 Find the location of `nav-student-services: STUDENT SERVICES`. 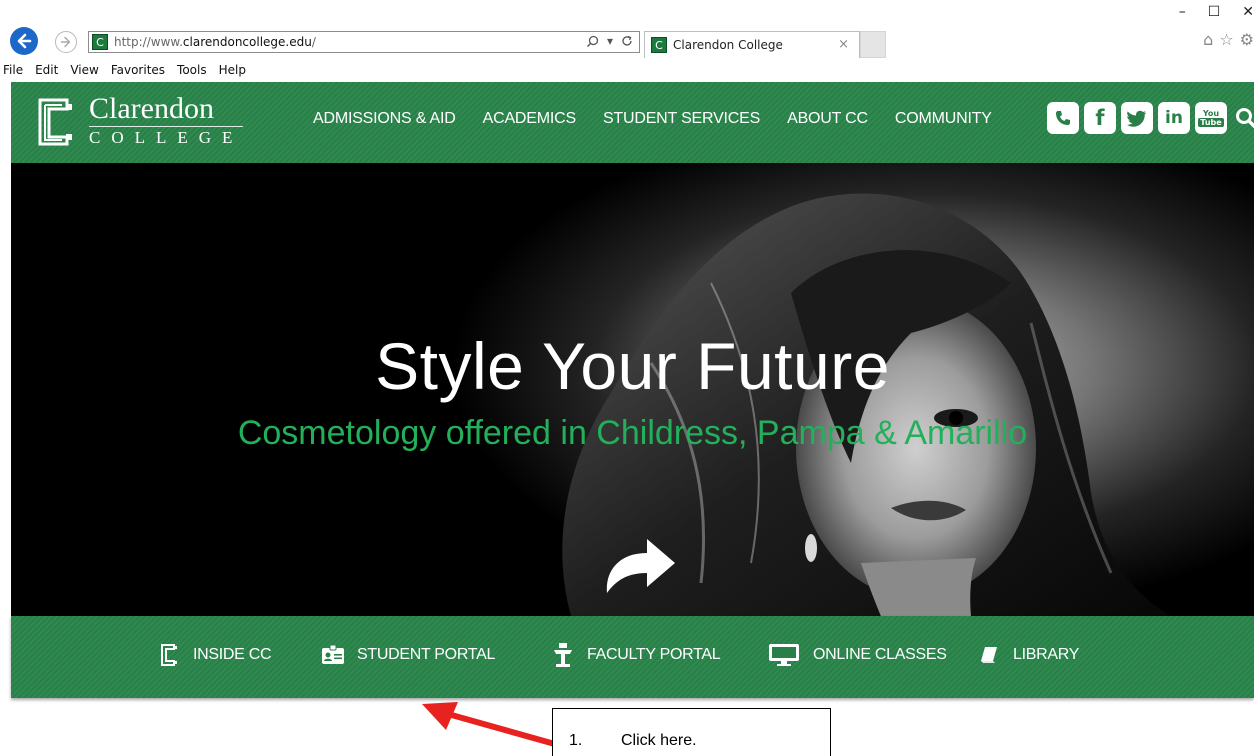

nav-student-services: STUDENT SERVICES is located at coordinates (695, 119).